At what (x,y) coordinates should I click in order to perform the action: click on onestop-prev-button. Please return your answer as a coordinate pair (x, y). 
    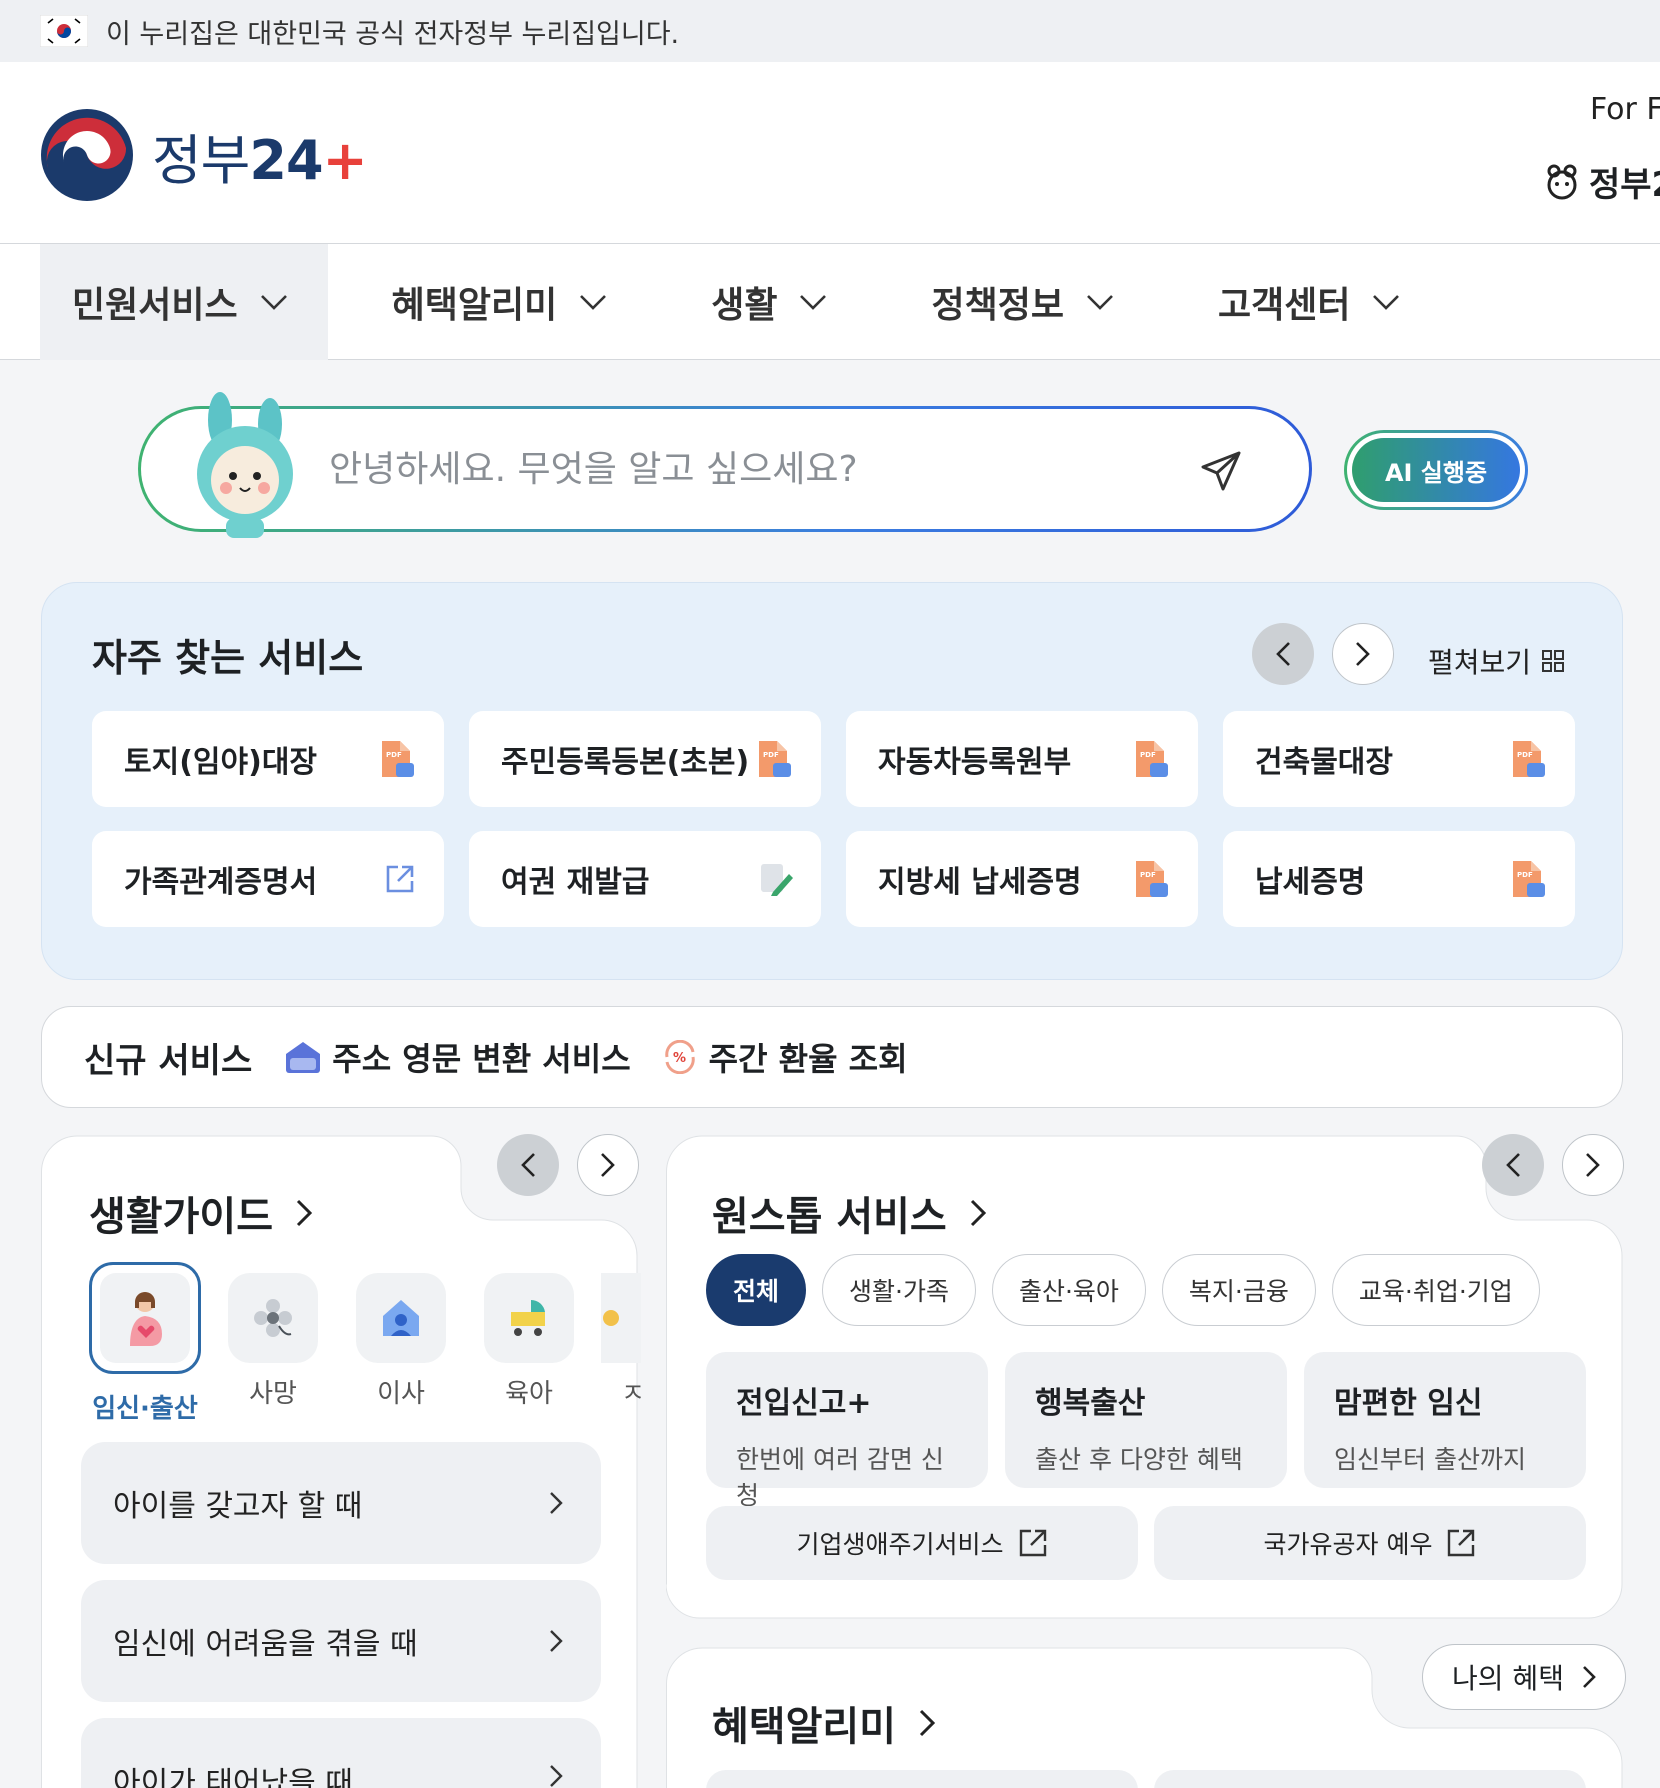
    Looking at the image, I should click on (1513, 1165).